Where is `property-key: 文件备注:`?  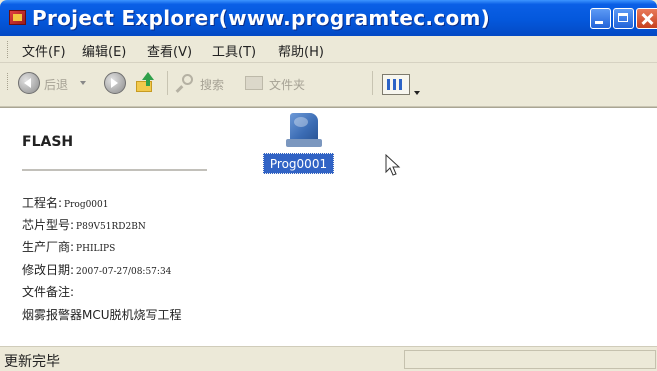 property-key: 文件备注: is located at coordinates (48, 292).